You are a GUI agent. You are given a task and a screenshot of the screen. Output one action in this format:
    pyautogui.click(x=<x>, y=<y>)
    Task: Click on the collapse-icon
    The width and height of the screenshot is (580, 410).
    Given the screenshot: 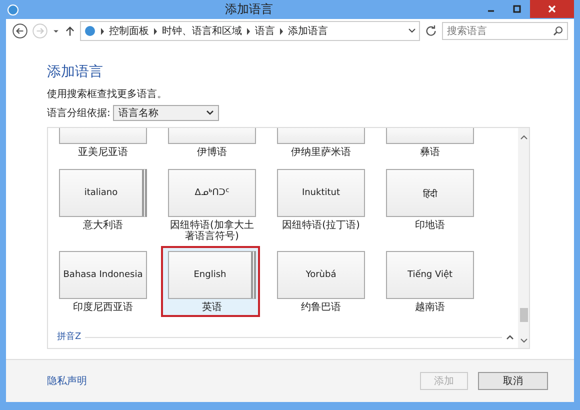 What is the action you would take?
    pyautogui.click(x=510, y=337)
    